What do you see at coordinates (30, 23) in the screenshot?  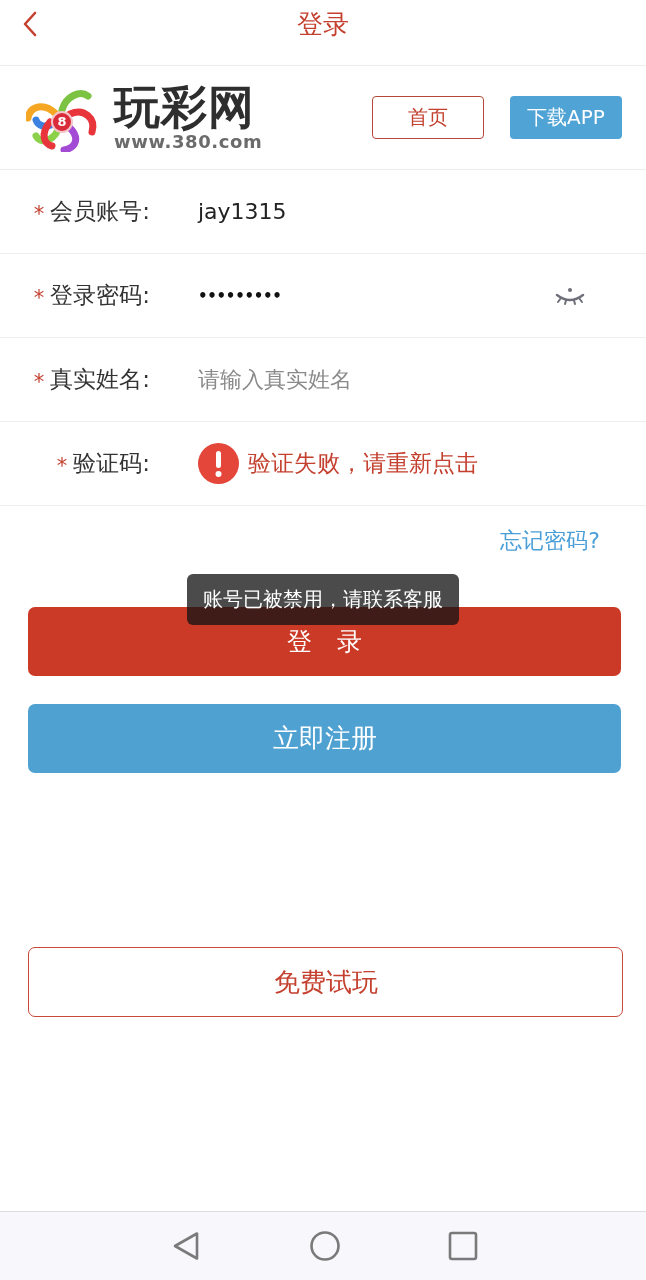 I see `back-icon` at bounding box center [30, 23].